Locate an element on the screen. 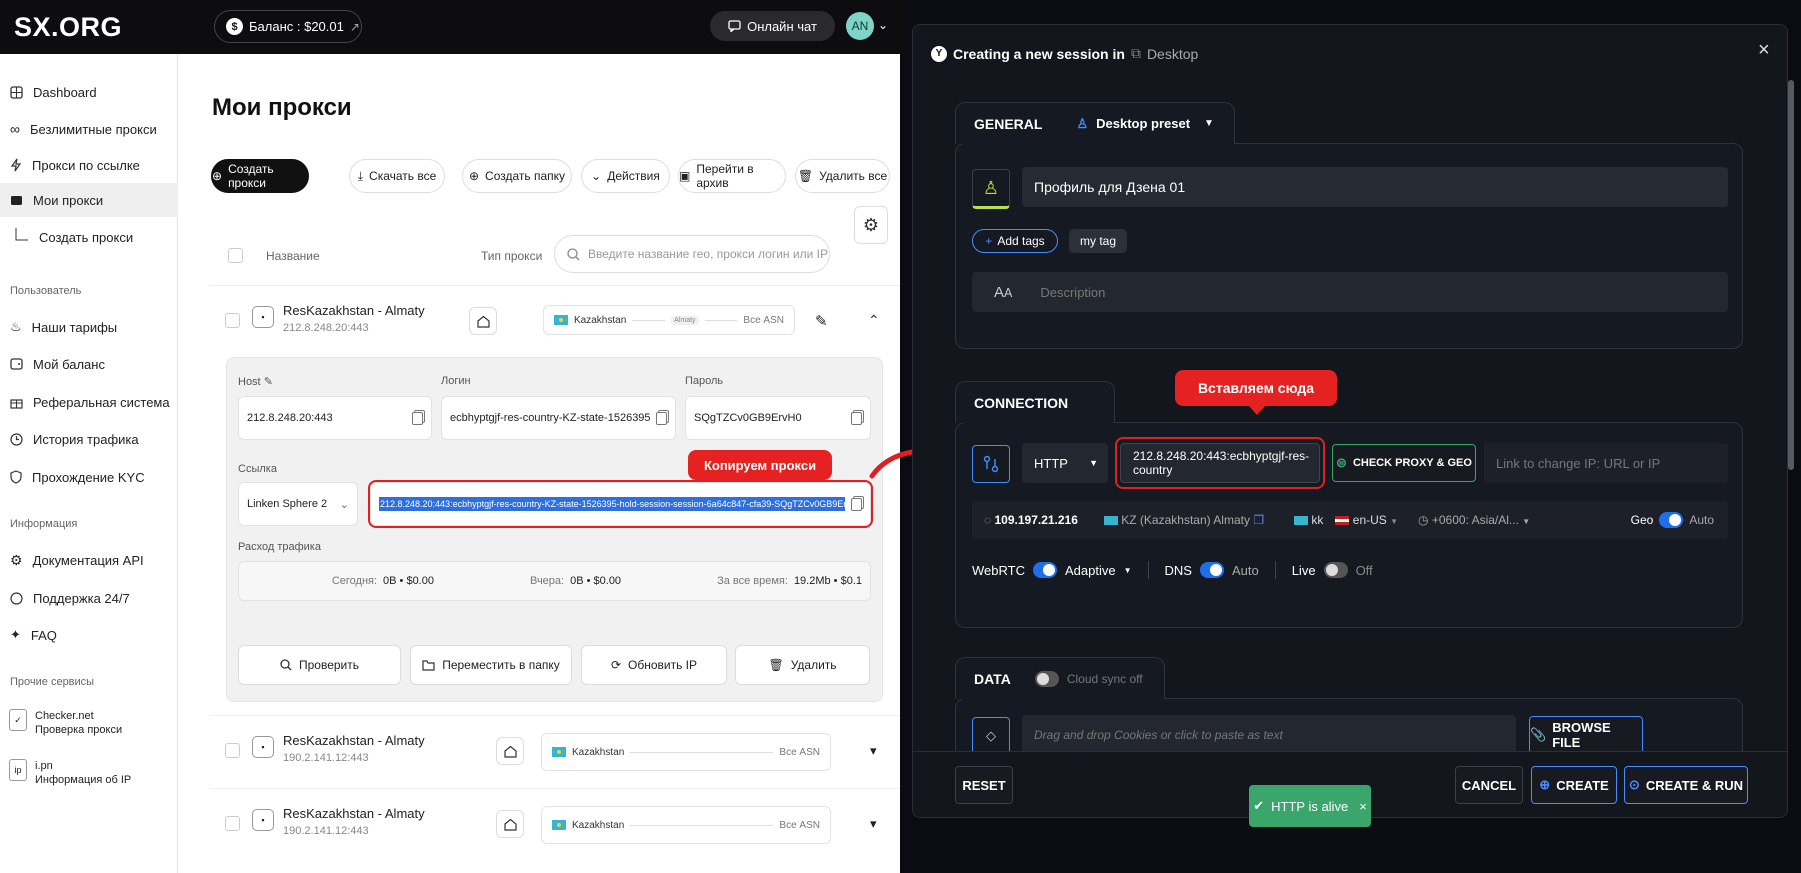 The height and width of the screenshot is (873, 1801). connection-type-button is located at coordinates (991, 464).